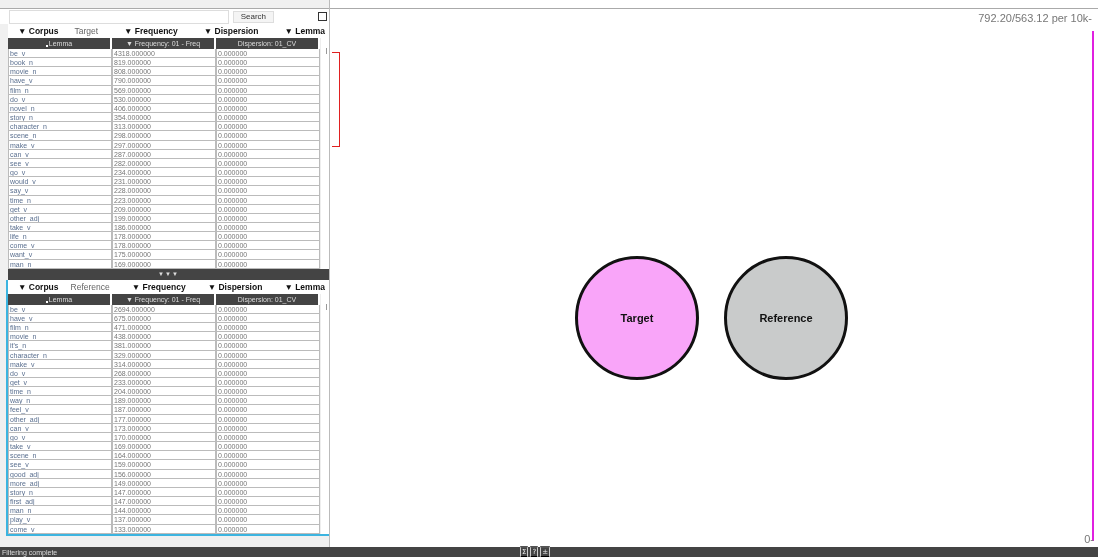 The height and width of the screenshot is (557, 1098). Describe the element at coordinates (253, 16) in the screenshot. I see `search-button: Search` at that location.